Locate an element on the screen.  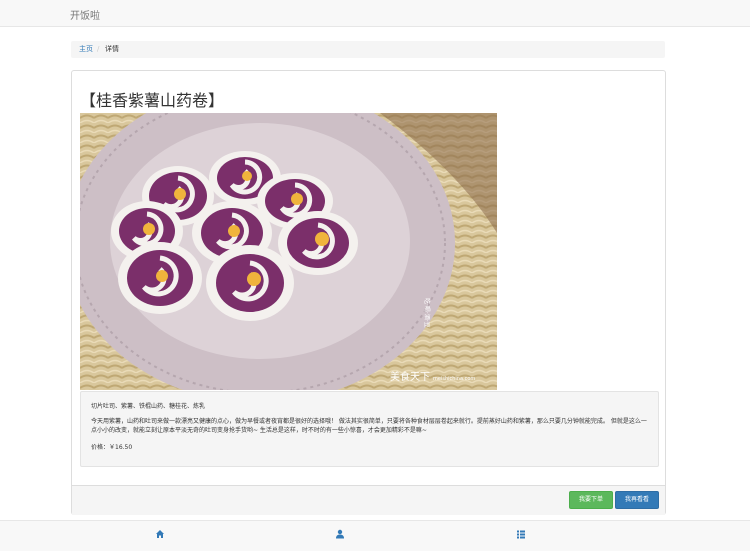
home-icon is located at coordinates (160, 534).